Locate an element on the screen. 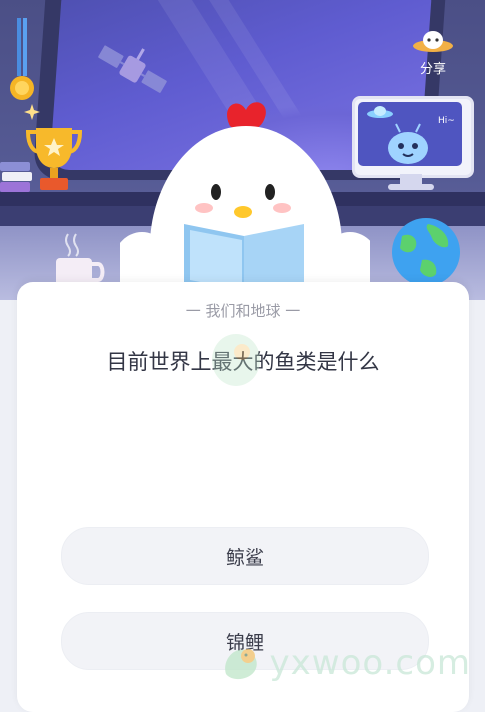  watermark-text: yxwoo.com is located at coordinates (370, 663).